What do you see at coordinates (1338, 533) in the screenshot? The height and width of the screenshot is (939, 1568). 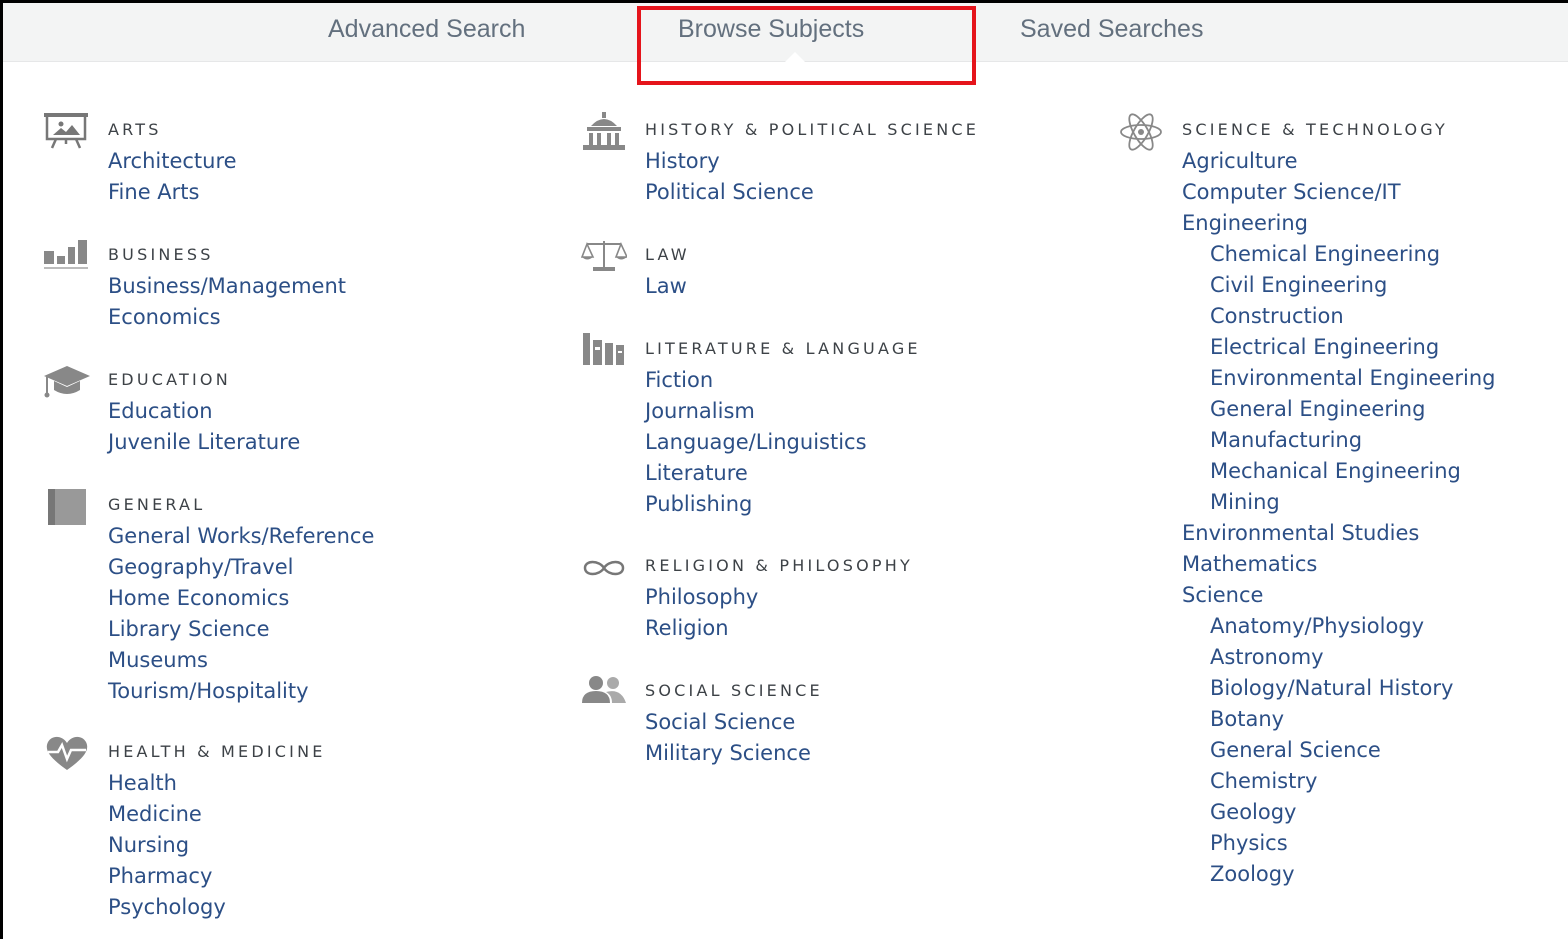 I see `subject-link: Environmental Studies` at bounding box center [1338, 533].